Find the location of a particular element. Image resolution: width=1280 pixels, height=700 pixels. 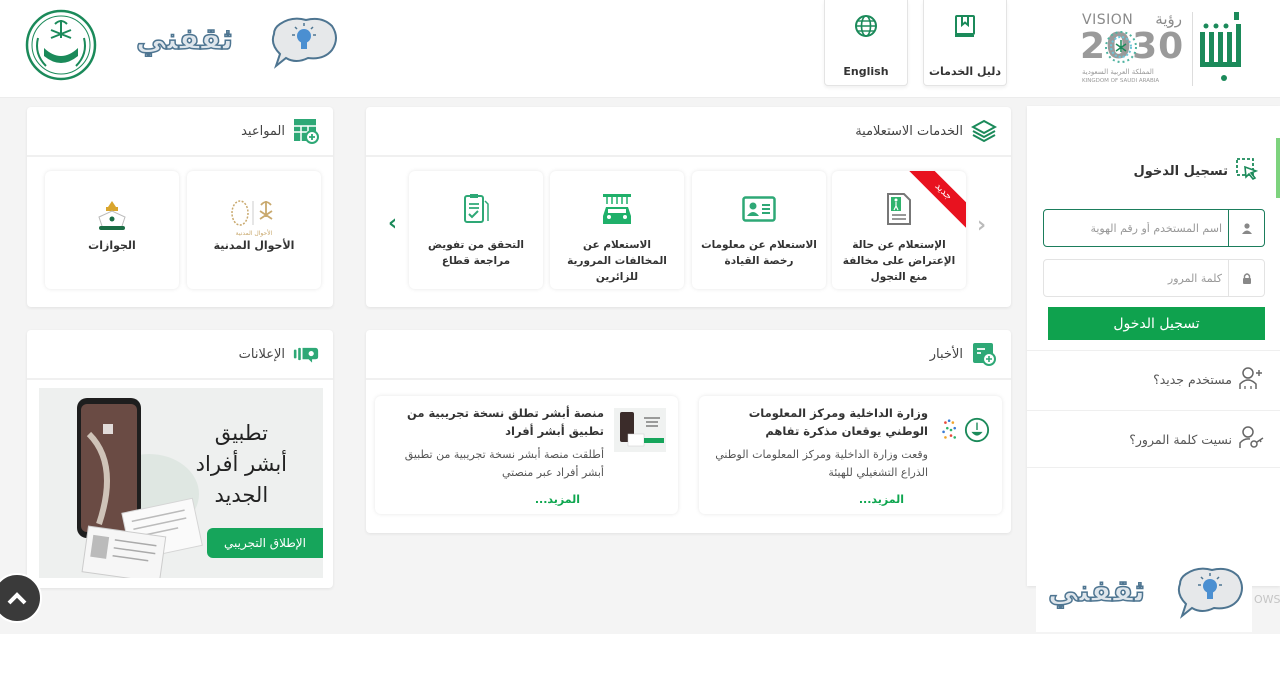

username-field is located at coordinates (1154, 228).